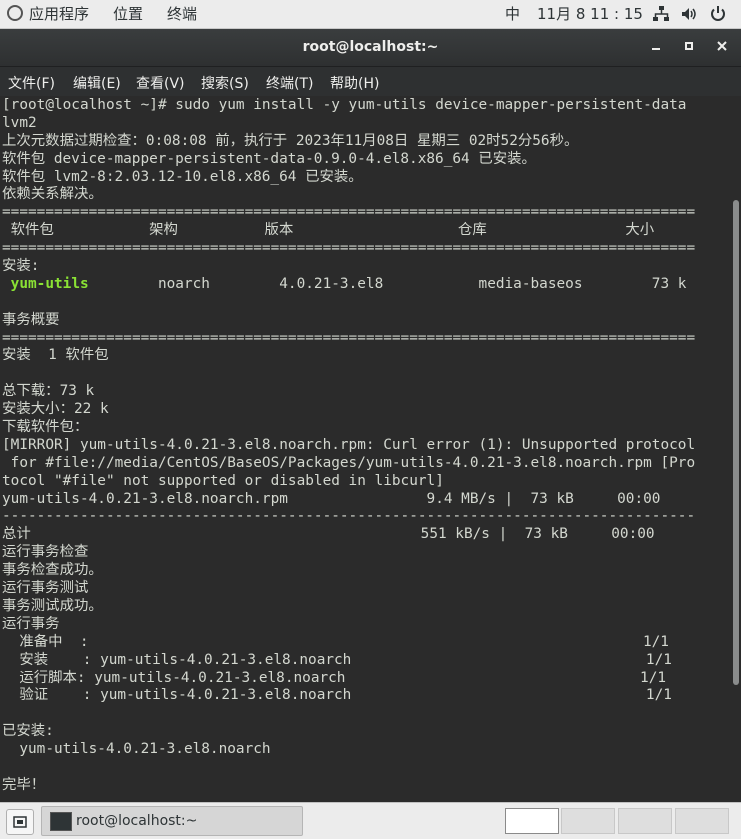  Describe the element at coordinates (689, 47) in the screenshot. I see `maximize-icon` at that location.